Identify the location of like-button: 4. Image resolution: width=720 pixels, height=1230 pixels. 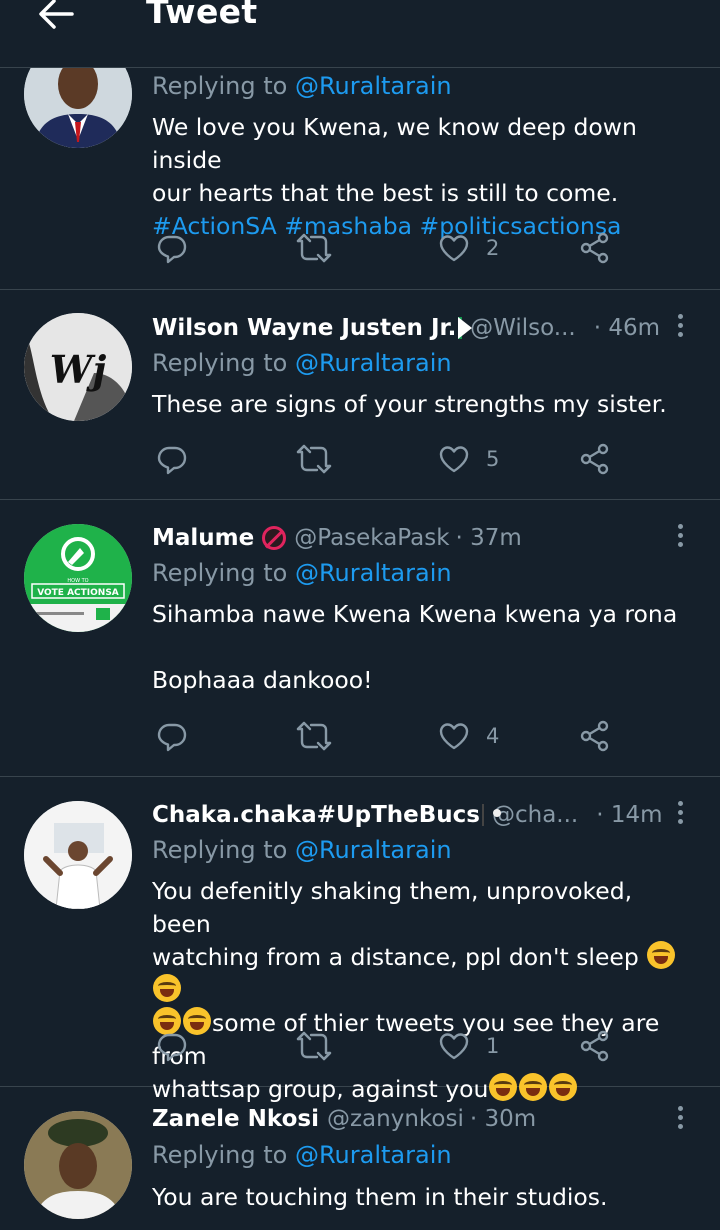
(468, 736).